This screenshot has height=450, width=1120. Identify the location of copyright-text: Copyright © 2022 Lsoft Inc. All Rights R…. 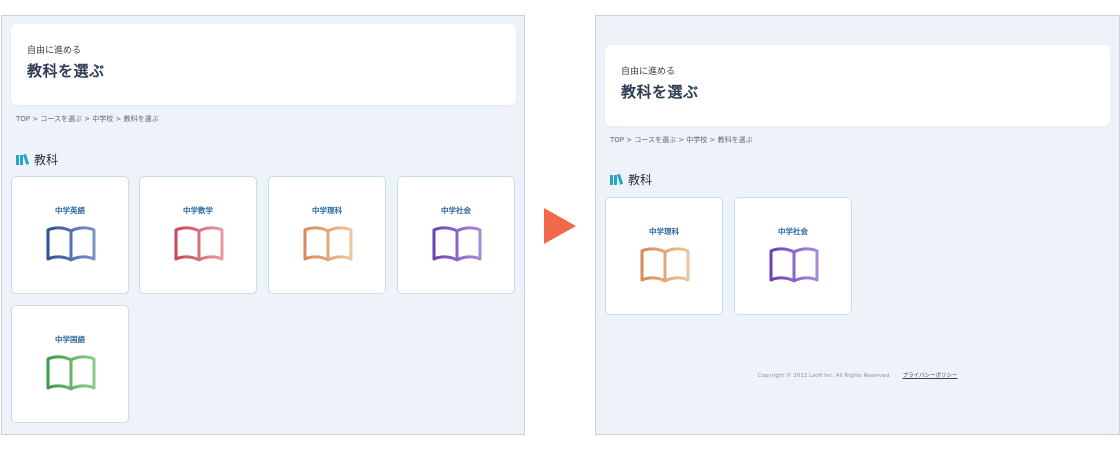
(824, 376).